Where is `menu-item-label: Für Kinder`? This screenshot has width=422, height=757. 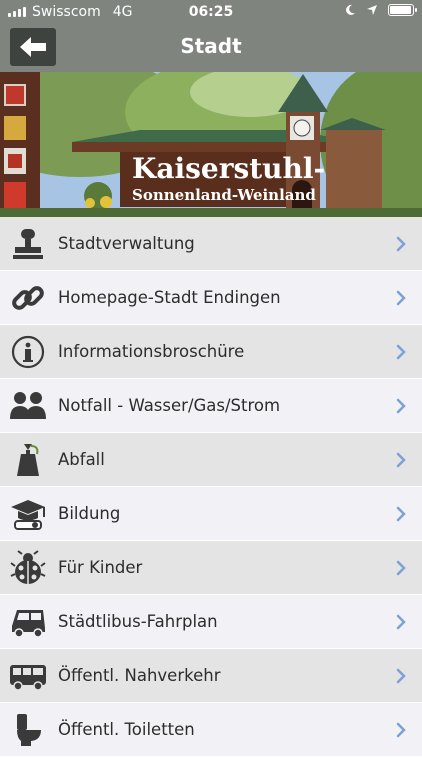 menu-item-label: Für Kinder is located at coordinates (100, 567).